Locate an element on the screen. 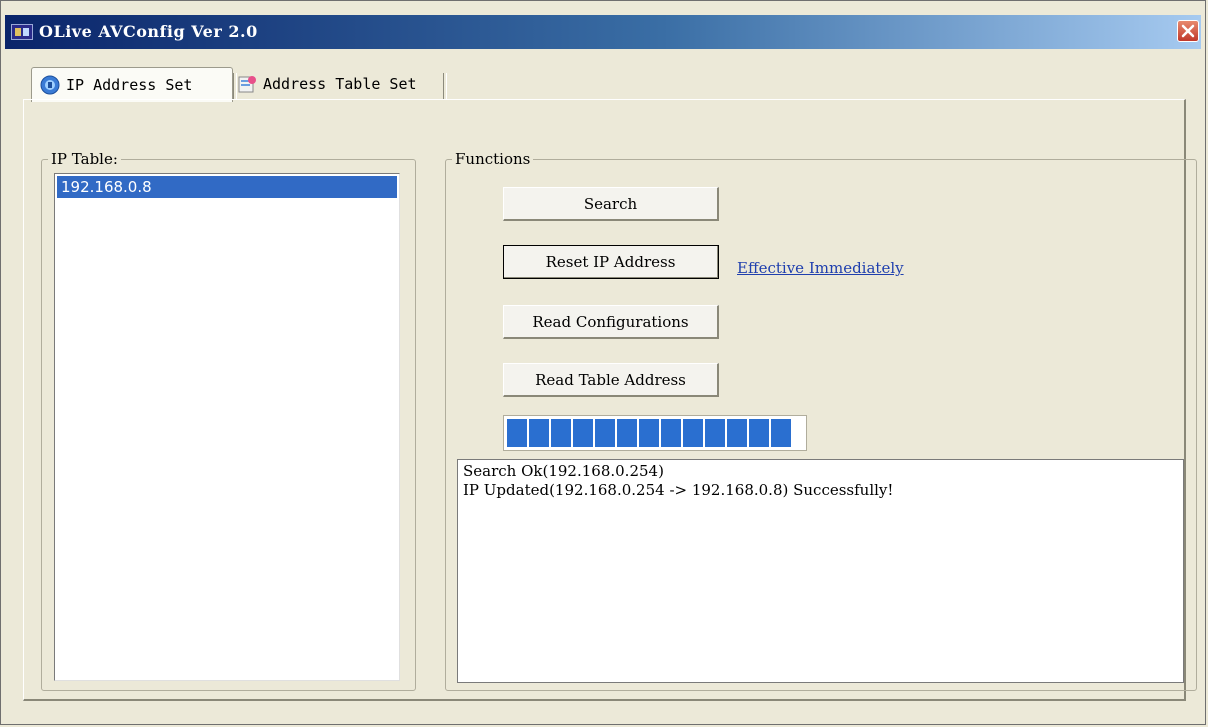 Image resolution: width=1208 pixels, height=727 pixels. tab-label: IP Address Set is located at coordinates (129, 85).